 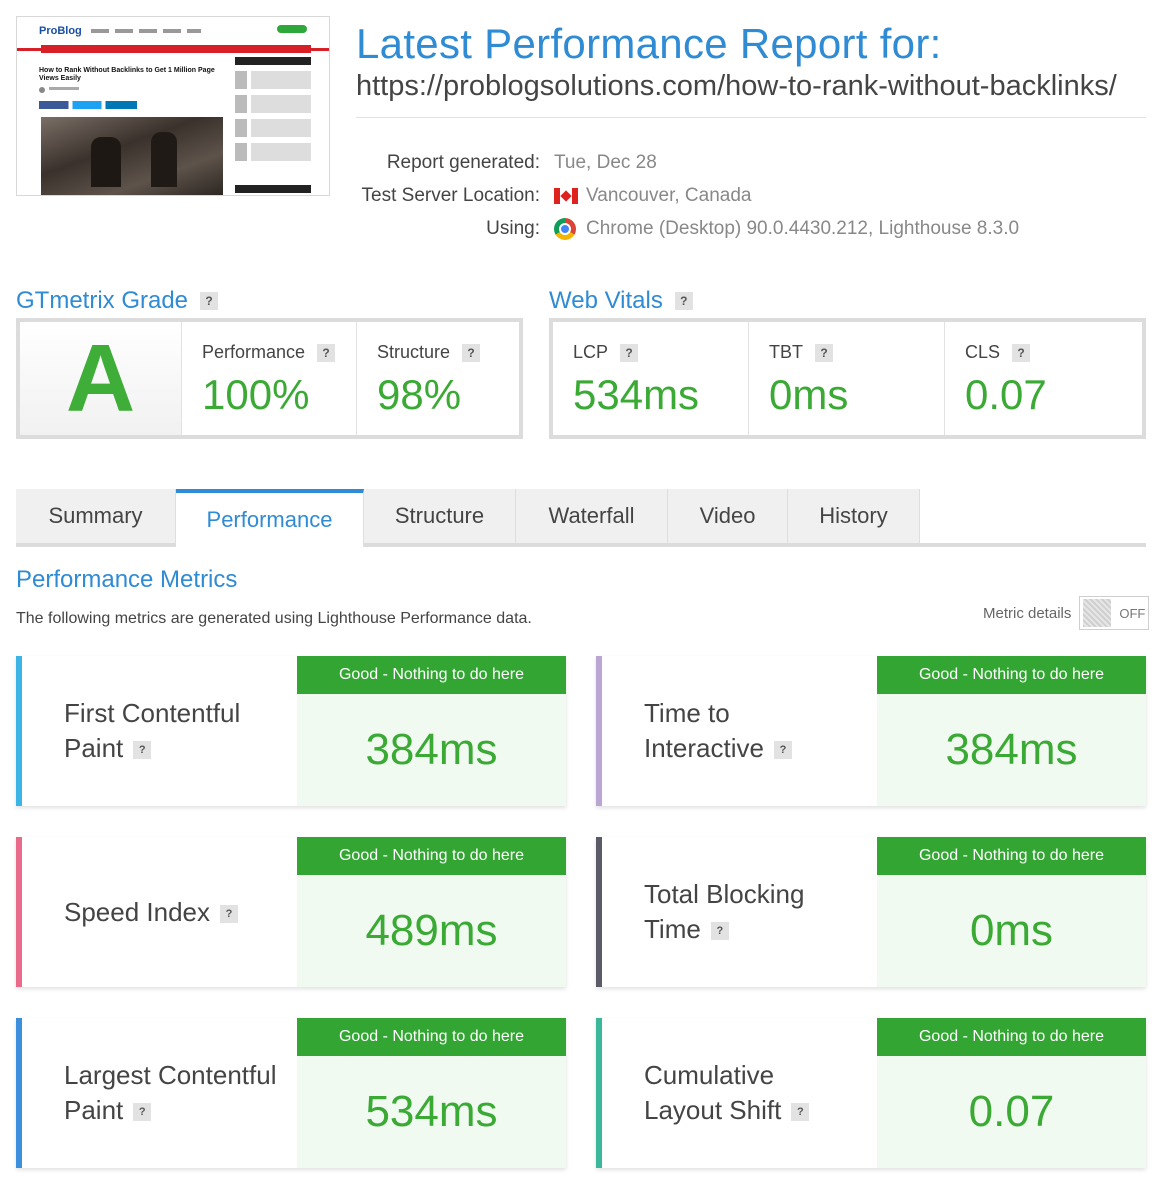 I want to click on thumbnail-logo: ProBlog, so click(x=60, y=31).